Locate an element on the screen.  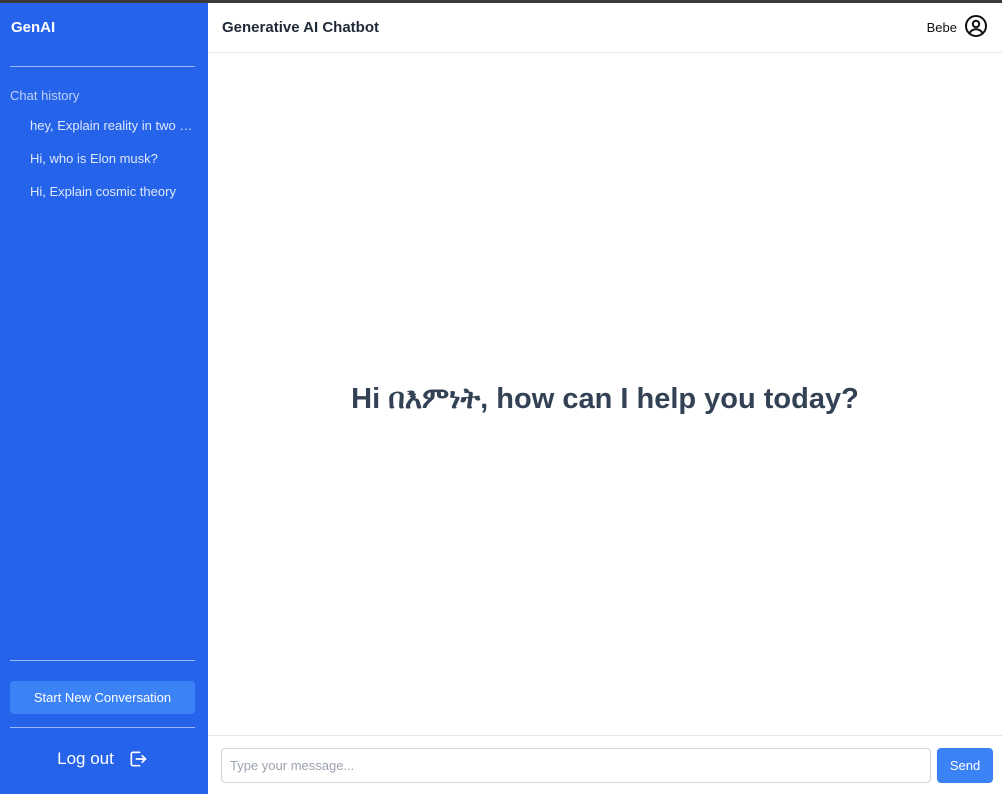
top-bar: Generative AI Chatbot Bebe is located at coordinates (605, 28).